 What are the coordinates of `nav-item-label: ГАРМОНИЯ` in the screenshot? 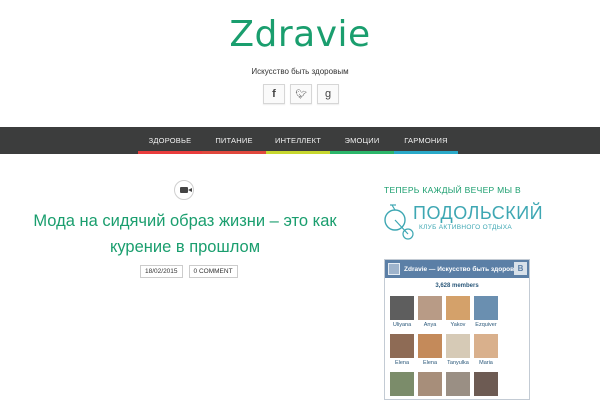 It's located at (426, 140).